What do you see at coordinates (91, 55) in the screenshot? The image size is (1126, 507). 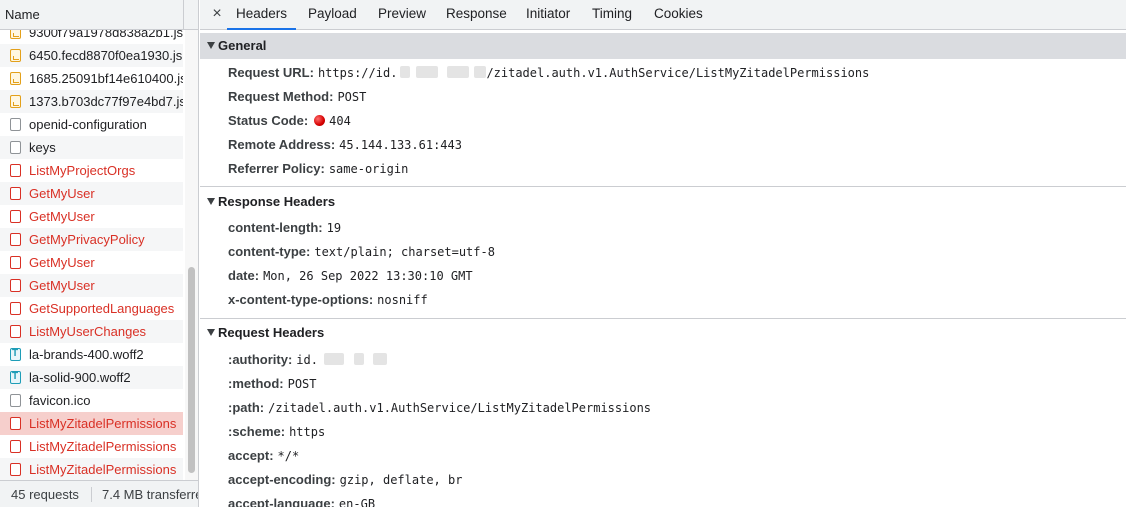 I see `request-row: 6450.fecd8870f0ea1930.js` at bounding box center [91, 55].